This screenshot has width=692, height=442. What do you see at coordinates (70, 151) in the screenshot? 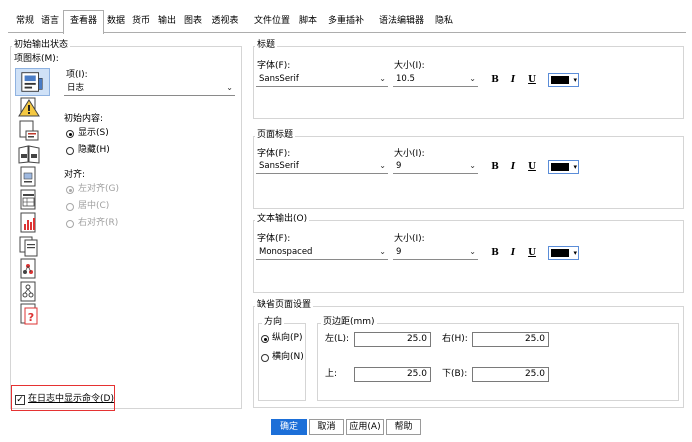
I see `hide-radio` at bounding box center [70, 151].